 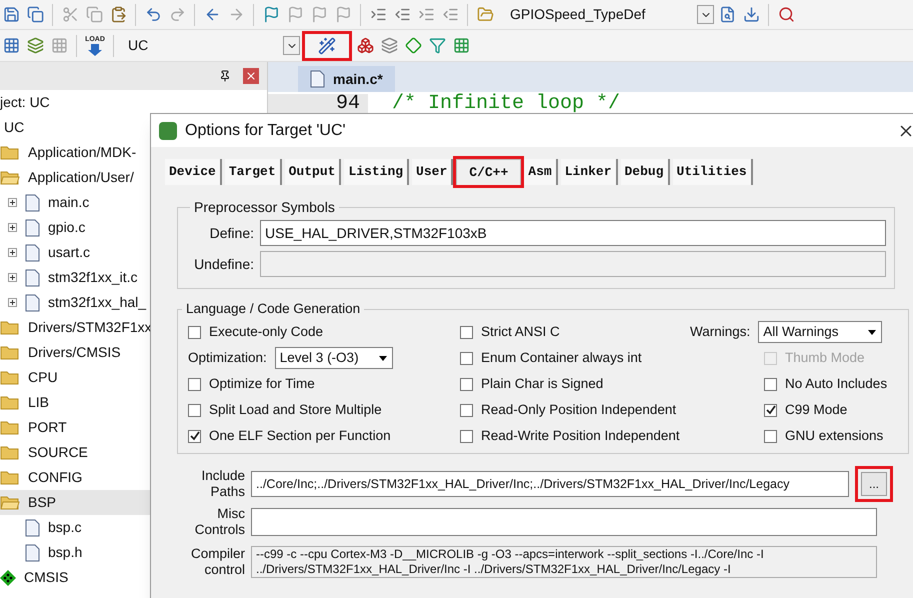 I want to click on close-button, so click(x=251, y=76).